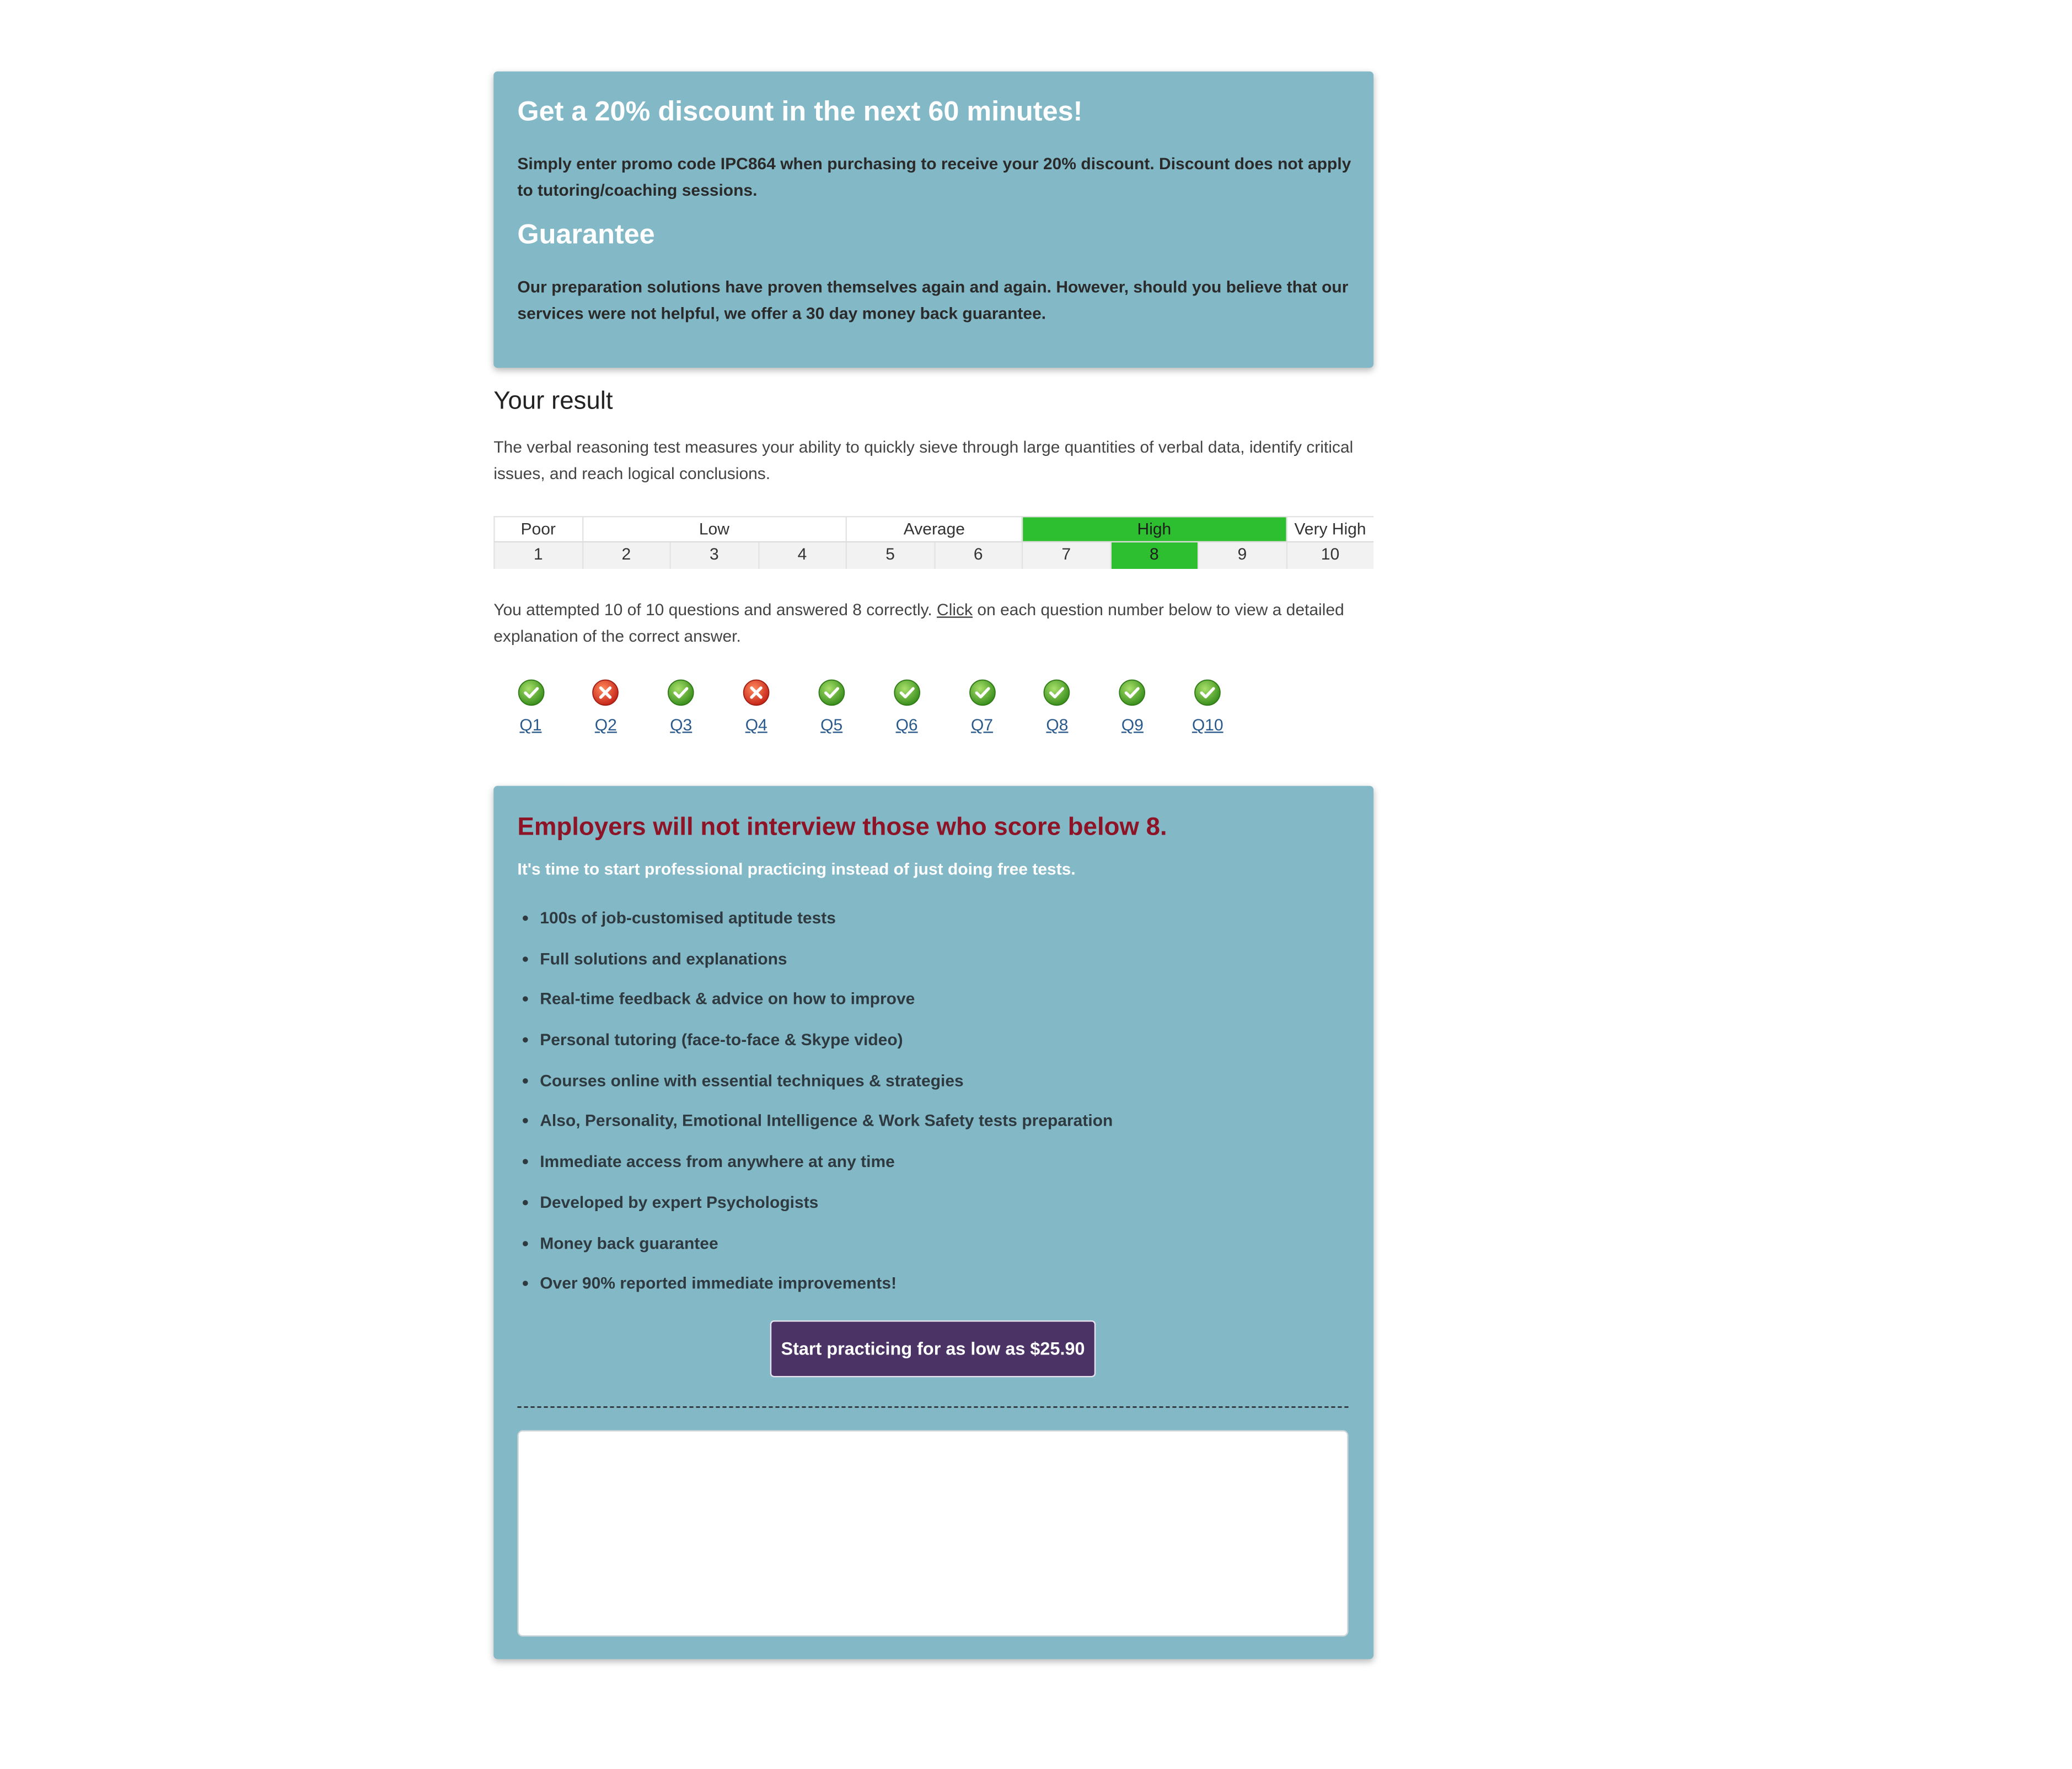  I want to click on question-link-q8: Q8, so click(1056, 725).